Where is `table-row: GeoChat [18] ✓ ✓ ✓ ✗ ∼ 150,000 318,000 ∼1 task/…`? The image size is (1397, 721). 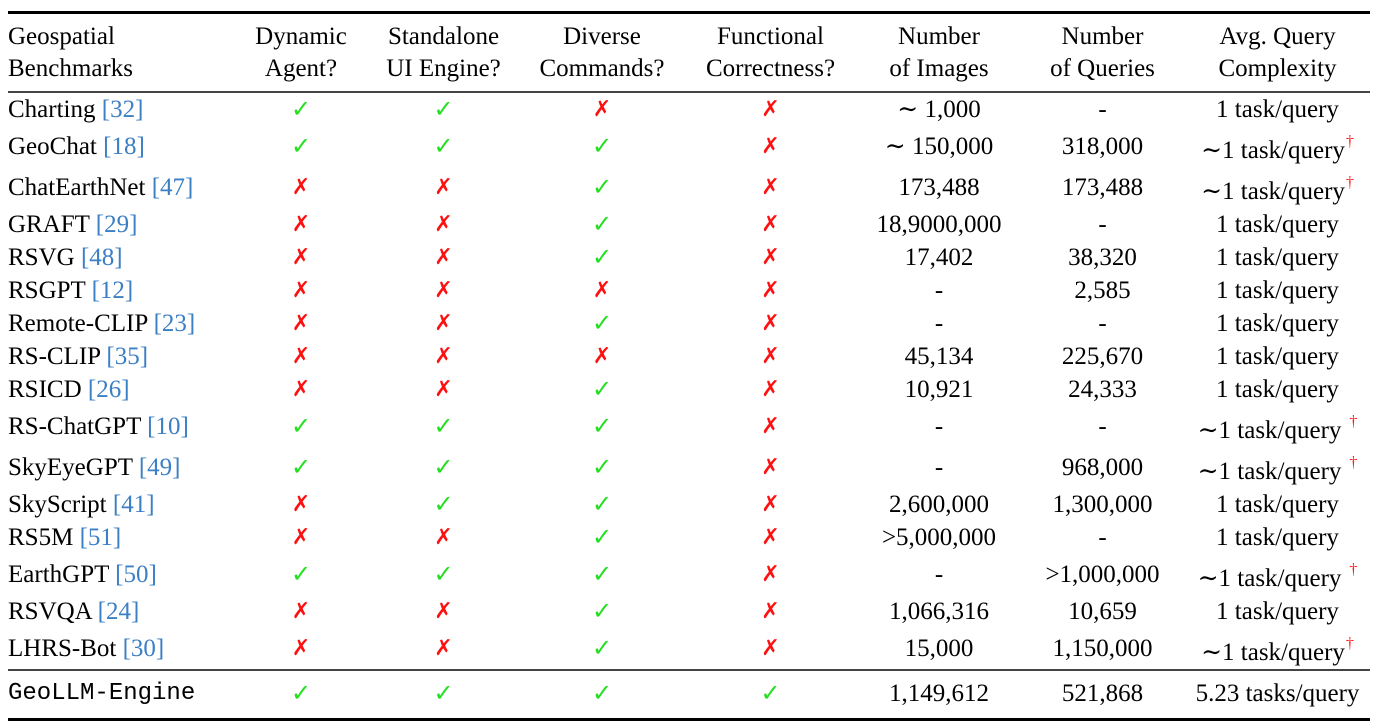
table-row: GeoChat [18] ✓ ✓ ✓ ✗ ∼ 150,000 318,000 ∼1 task/… is located at coordinates (689, 146).